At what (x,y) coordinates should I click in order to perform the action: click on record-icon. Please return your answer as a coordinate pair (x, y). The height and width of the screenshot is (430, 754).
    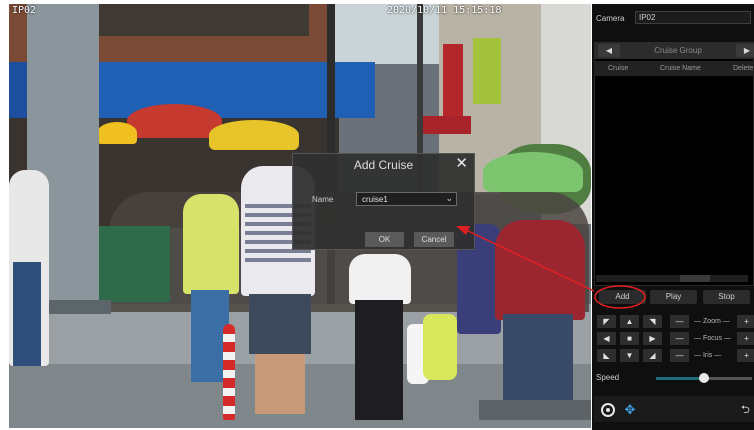
    Looking at the image, I should click on (608, 410).